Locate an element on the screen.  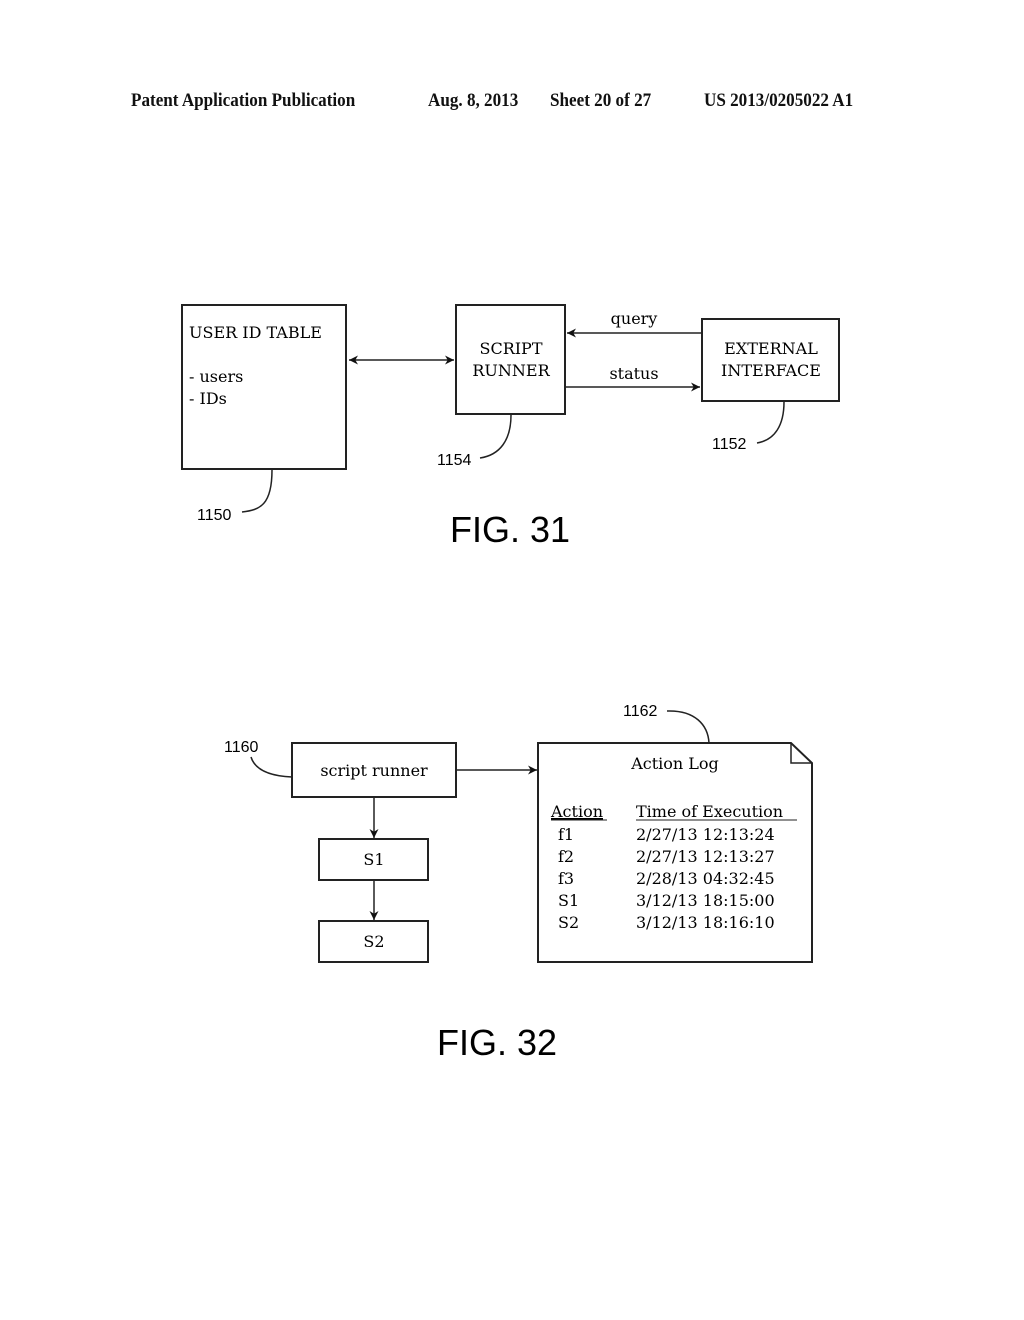
row-action: f1 is located at coordinates (566, 834).